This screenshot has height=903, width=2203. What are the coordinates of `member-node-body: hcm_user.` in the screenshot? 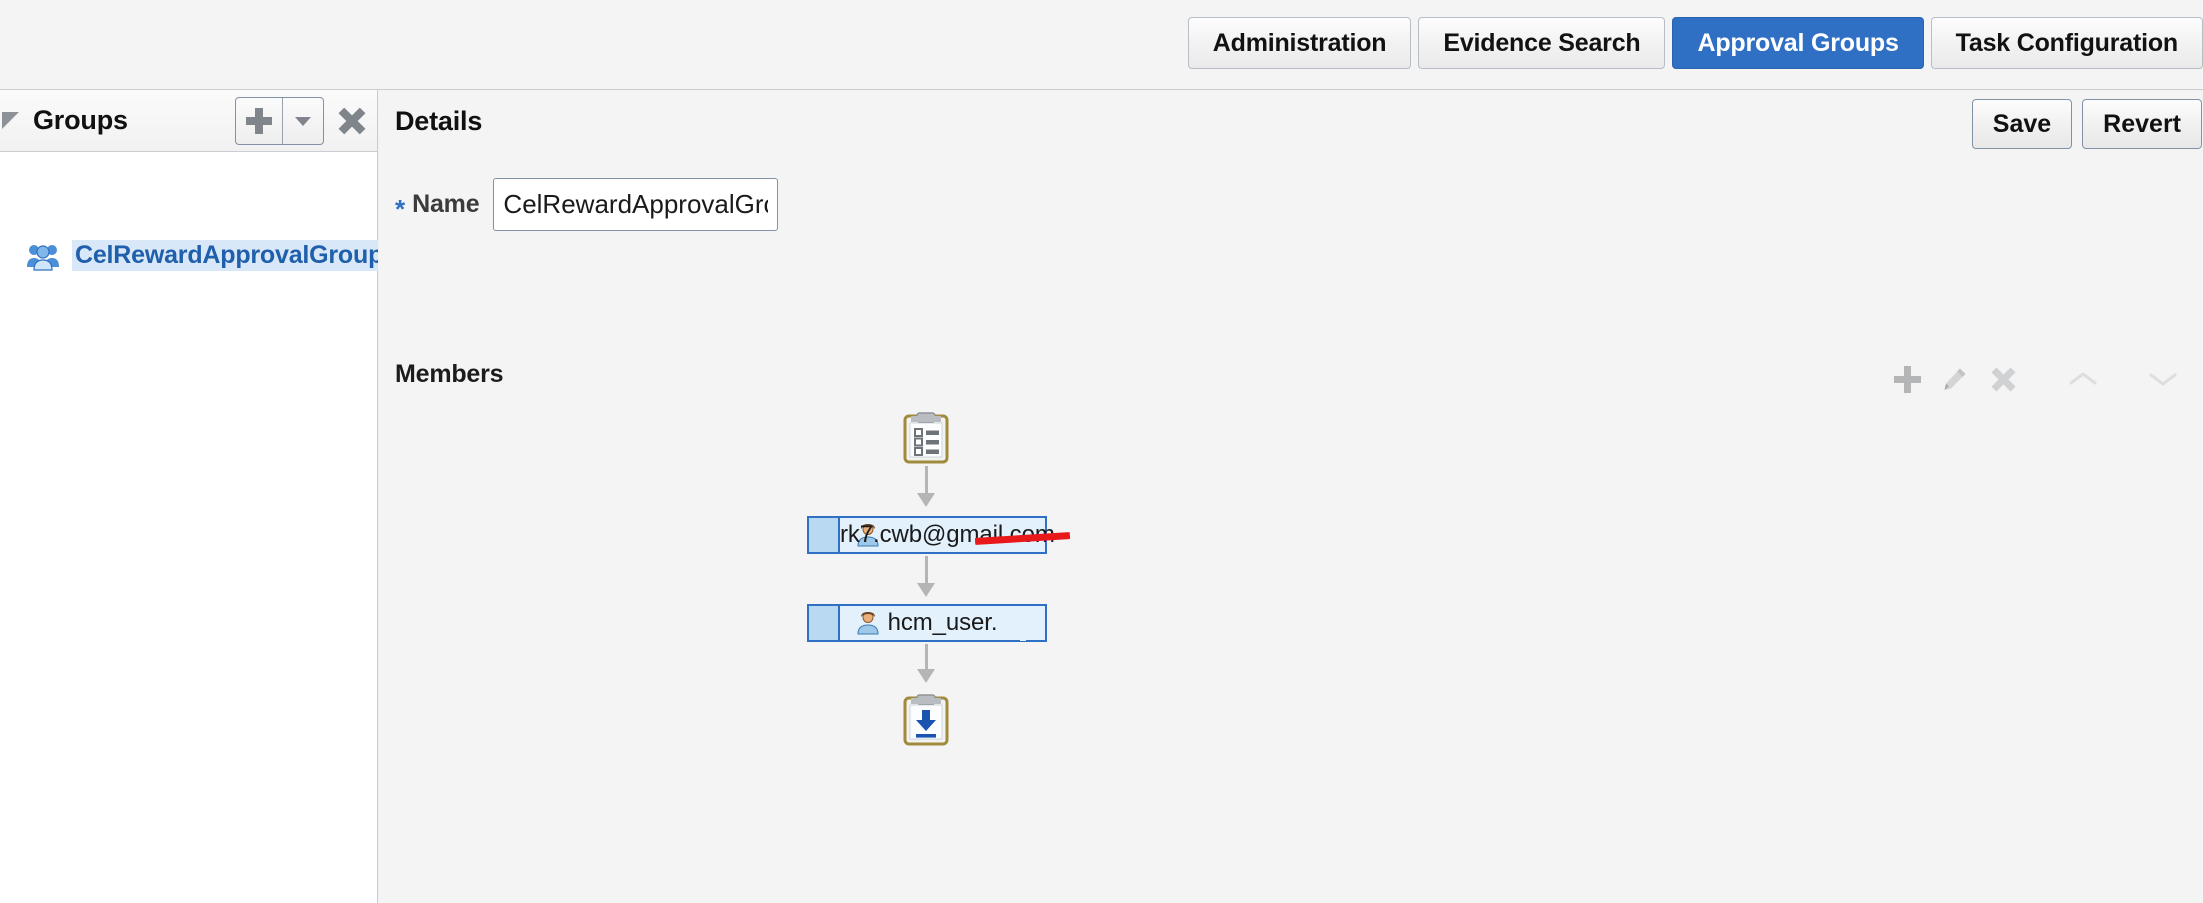 It's located at (942, 623).